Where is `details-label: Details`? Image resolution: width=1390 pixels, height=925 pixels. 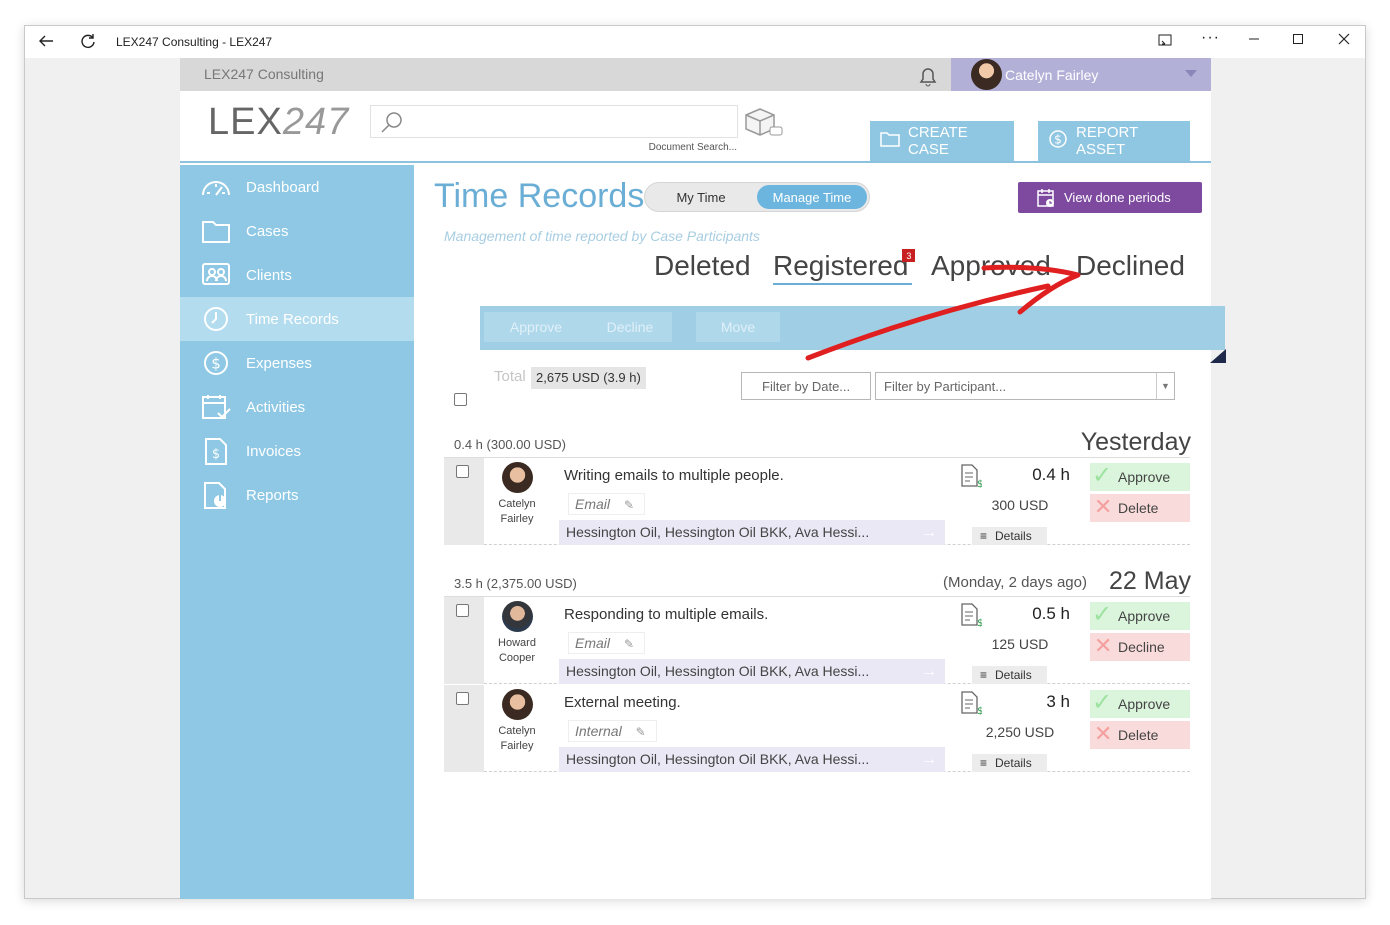
details-label: Details is located at coordinates (1013, 536).